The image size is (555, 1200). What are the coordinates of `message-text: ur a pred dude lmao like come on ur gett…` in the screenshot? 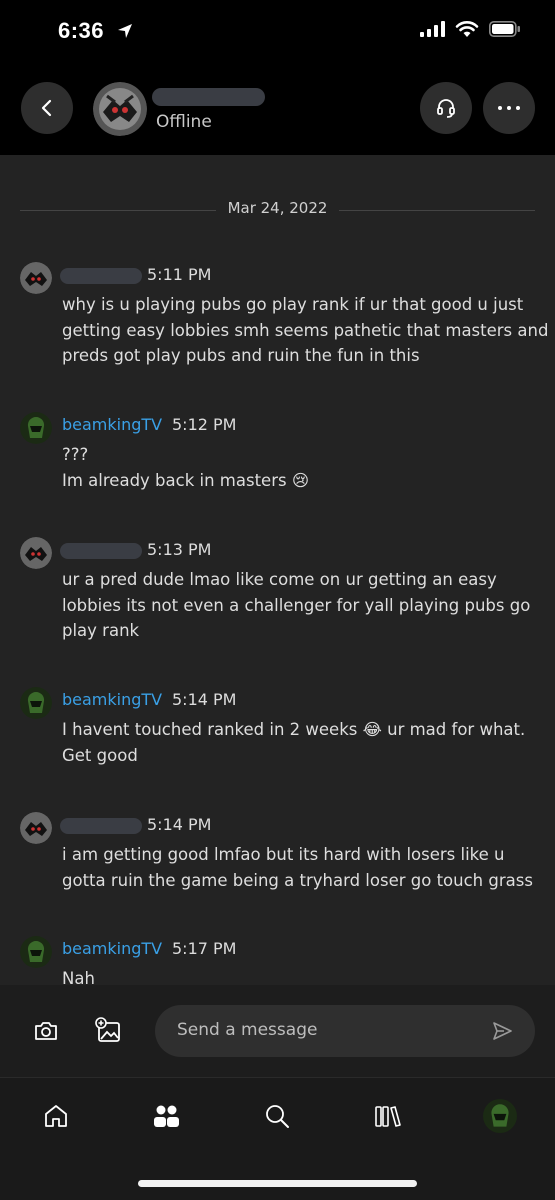 It's located at (296, 605).